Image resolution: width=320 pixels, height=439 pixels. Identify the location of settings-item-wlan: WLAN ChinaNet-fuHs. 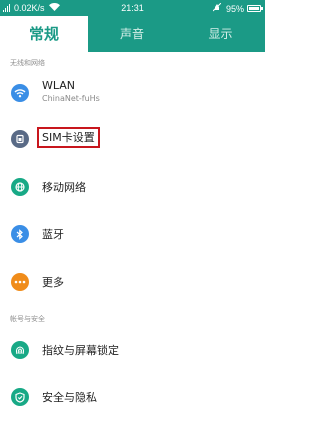
(132, 93).